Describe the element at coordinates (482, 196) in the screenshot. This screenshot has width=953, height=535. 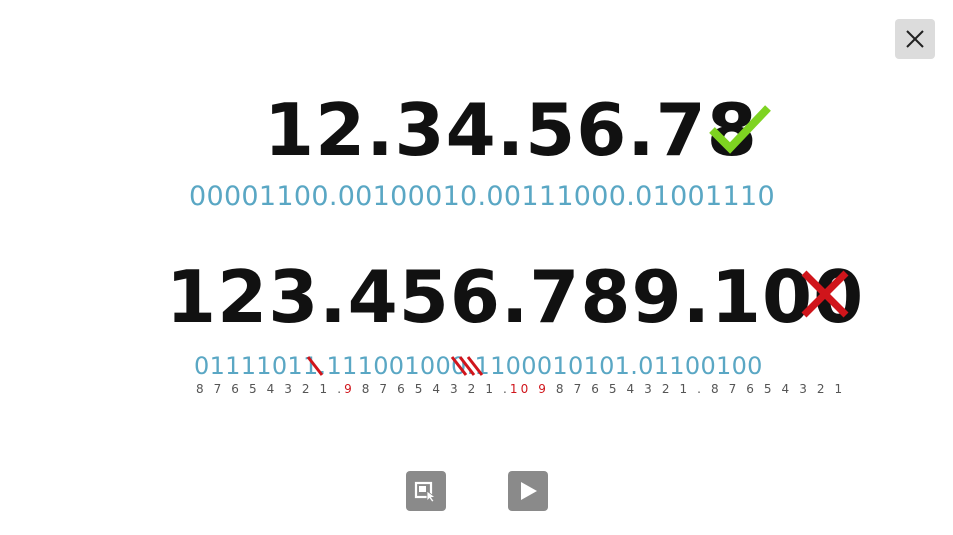
I see `valid-ip-binary: 00001100.00100010.00111000.01001110` at that location.